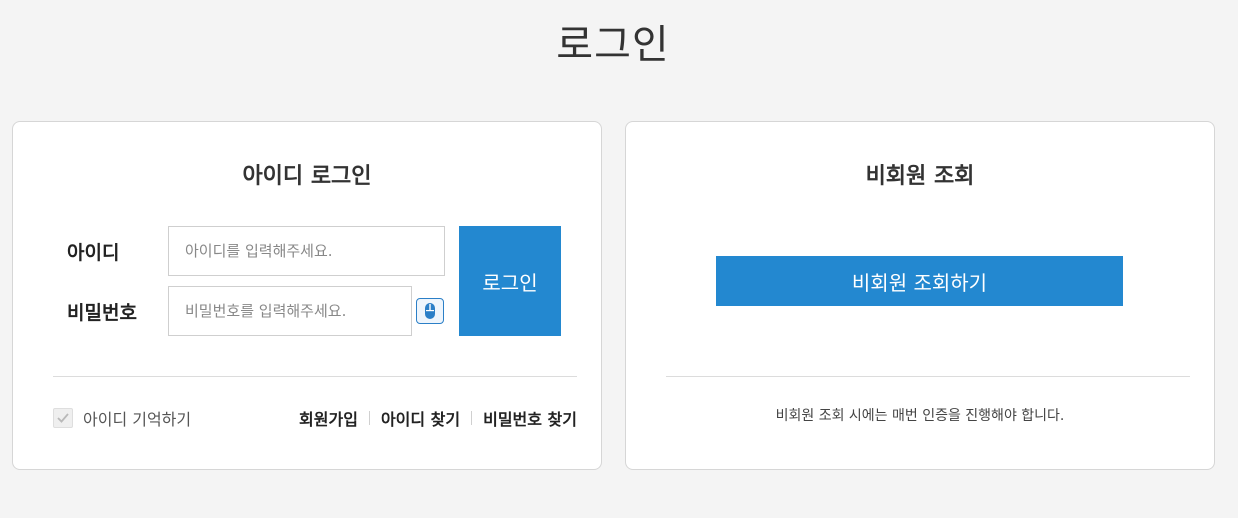 The image size is (1238, 518). I want to click on remember-checkbox-box, so click(63, 418).